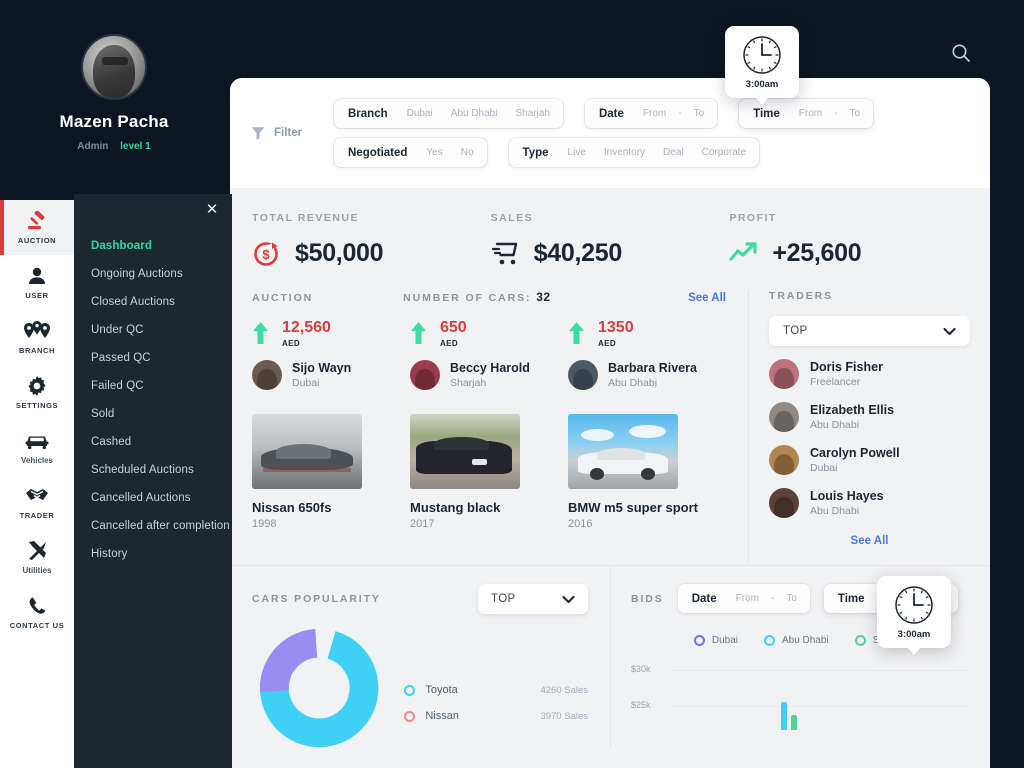 Image resolution: width=1024 pixels, height=768 pixels. Describe the element at coordinates (707, 298) in the screenshot. I see `auction-see-all-link: See All` at that location.